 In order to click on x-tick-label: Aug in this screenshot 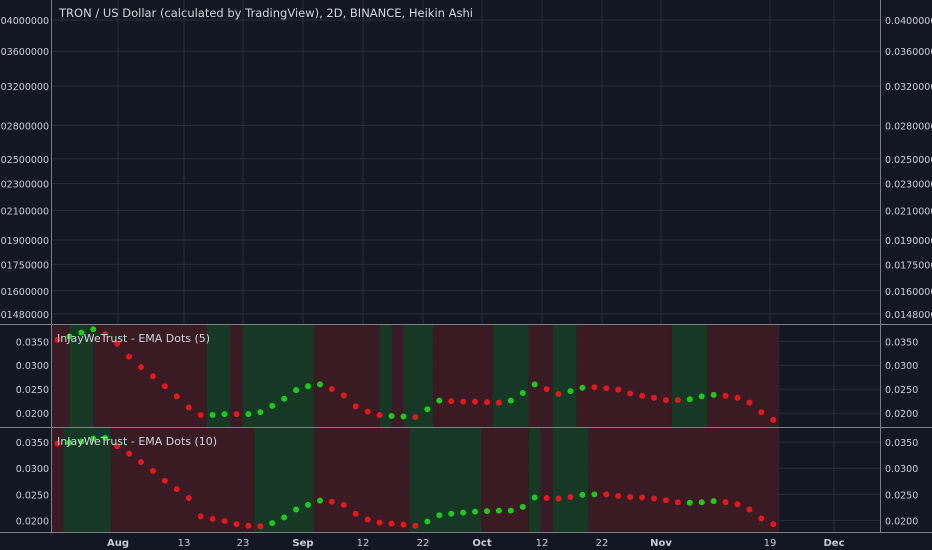, I will do `click(118, 543)`.